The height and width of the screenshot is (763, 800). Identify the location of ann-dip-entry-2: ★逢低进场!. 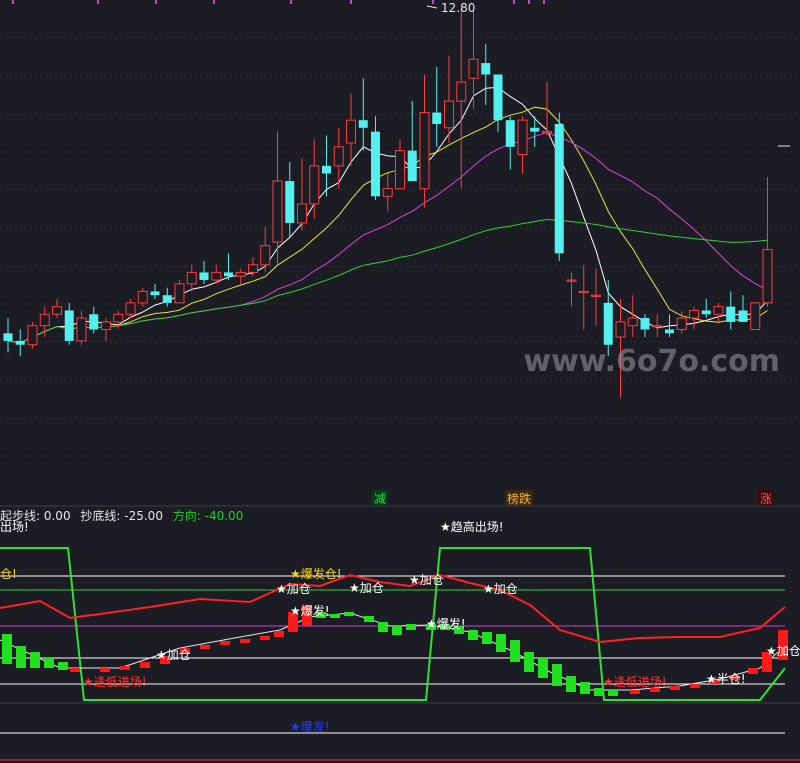
(635, 682).